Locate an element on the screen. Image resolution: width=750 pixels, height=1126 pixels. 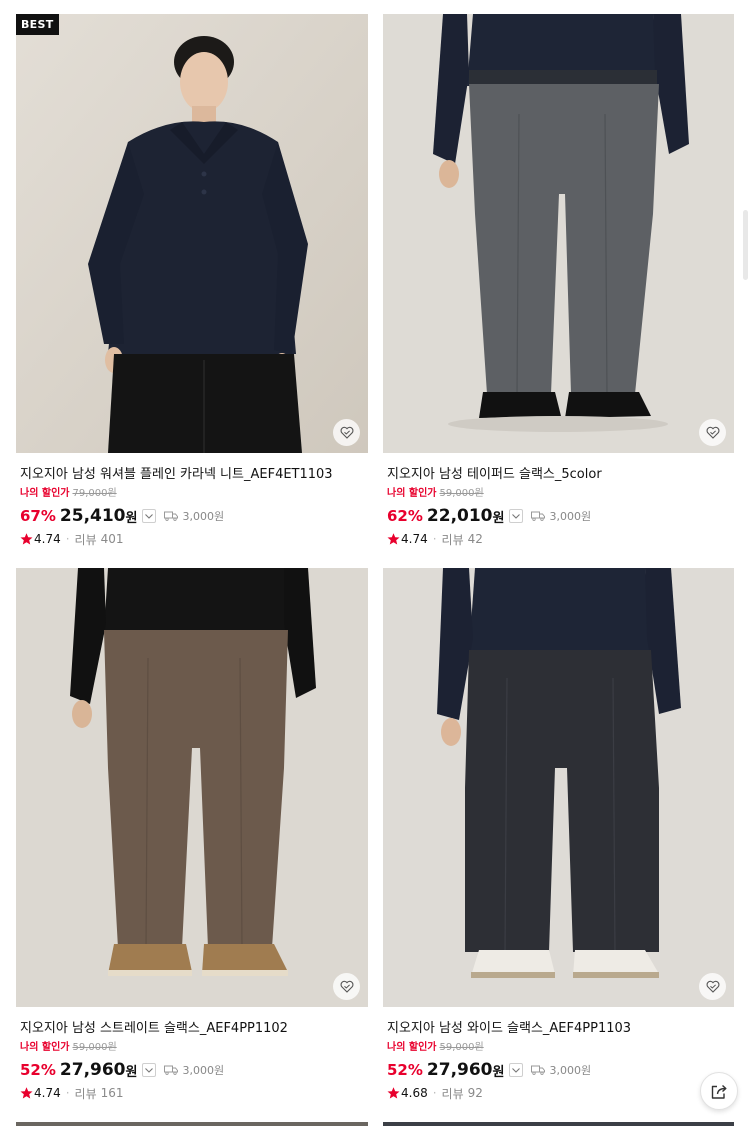
share-button is located at coordinates (719, 1091).